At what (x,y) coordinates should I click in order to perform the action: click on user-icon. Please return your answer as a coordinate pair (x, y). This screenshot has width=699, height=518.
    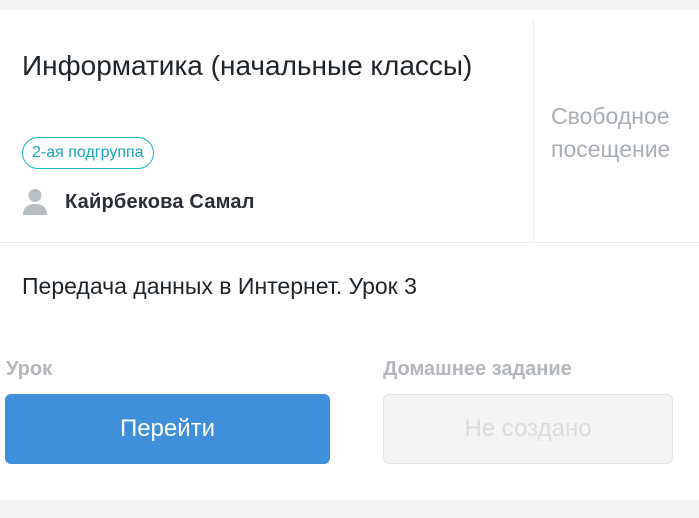
    Looking at the image, I should click on (35, 202).